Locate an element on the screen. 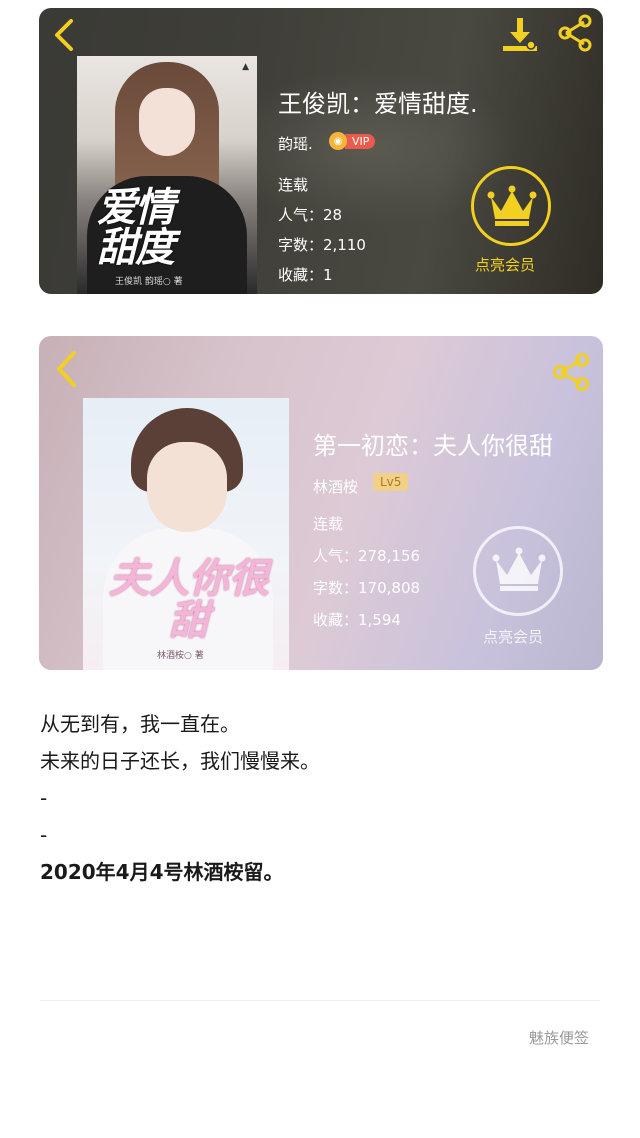 This screenshot has height=1138, width=640. favorites-text: 收藏：1,594 is located at coordinates (357, 620).